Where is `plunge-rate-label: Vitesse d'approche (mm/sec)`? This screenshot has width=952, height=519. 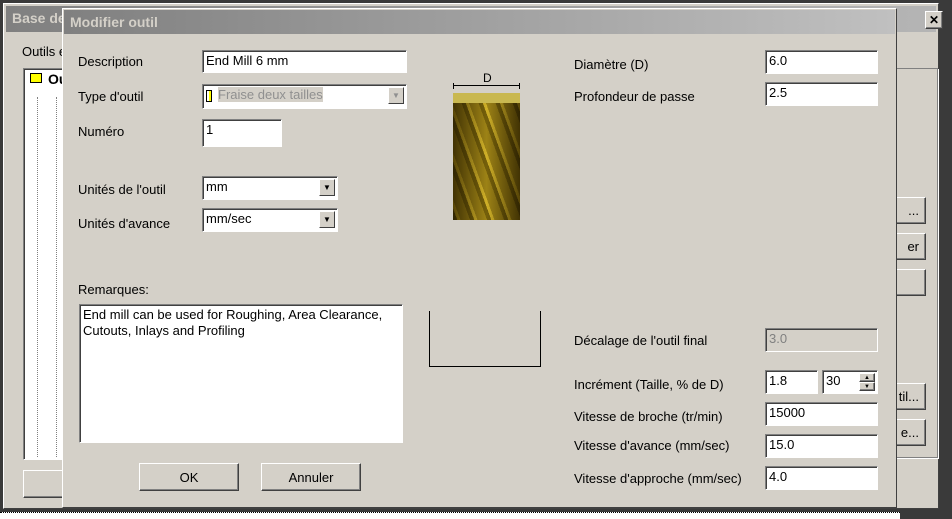
plunge-rate-label: Vitesse d'approche (mm/sec) is located at coordinates (658, 478).